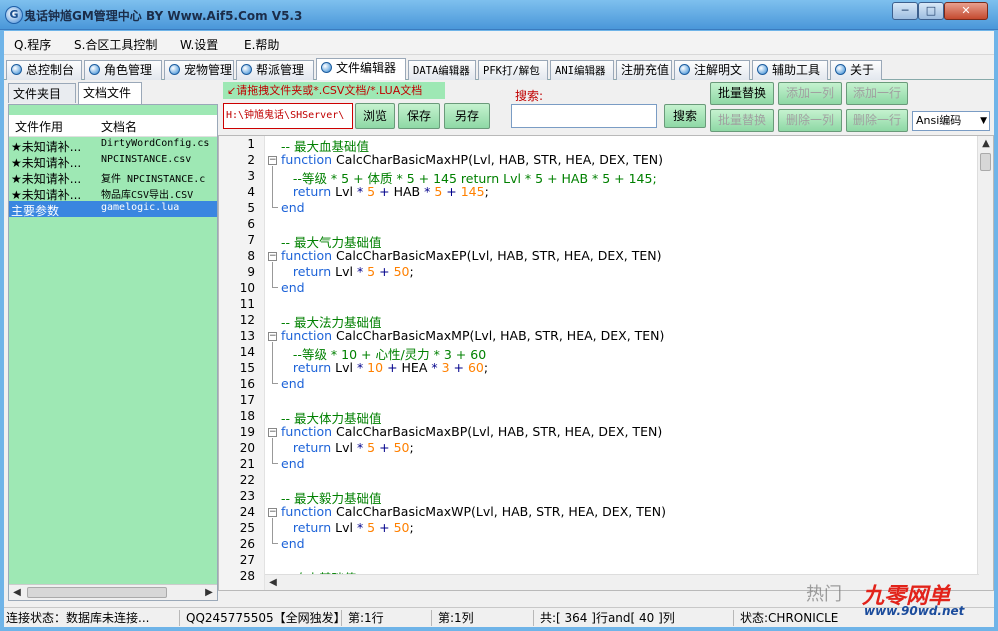 Image resolution: width=998 pixels, height=631 pixels. What do you see at coordinates (147, 195) in the screenshot?
I see `file-name: 物品库CSV导出.CSV` at bounding box center [147, 195].